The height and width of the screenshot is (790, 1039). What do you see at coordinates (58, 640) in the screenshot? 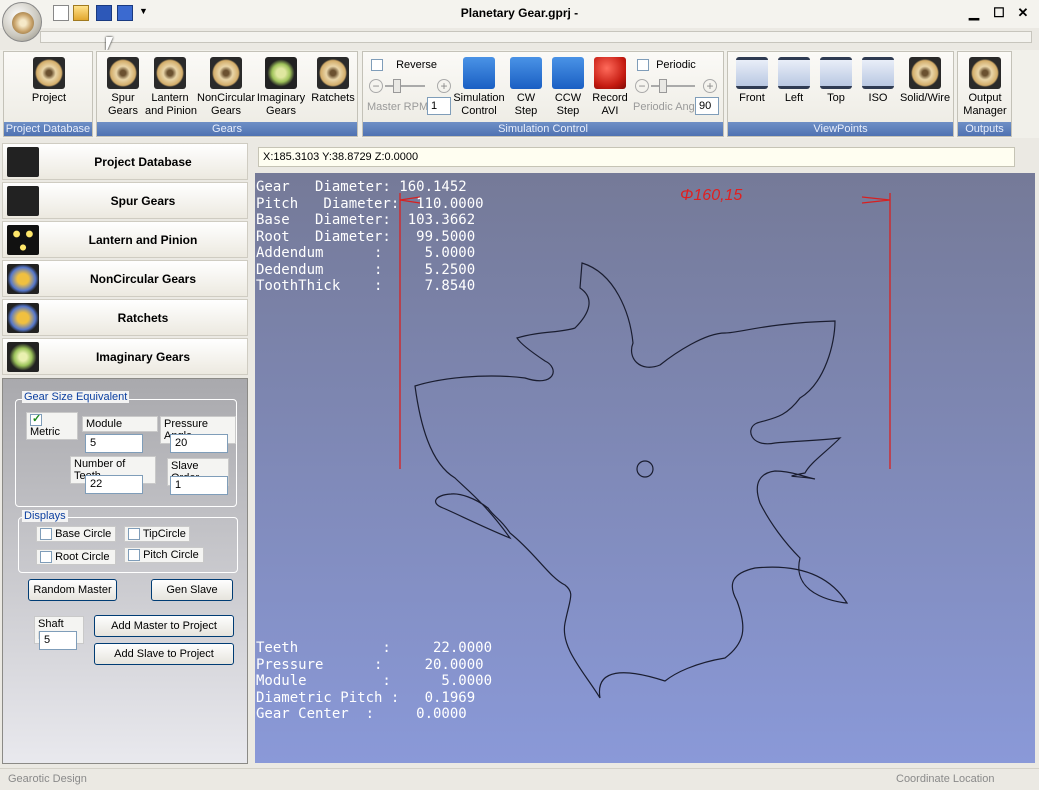
I see `shaft-dia-input: 5` at bounding box center [58, 640].